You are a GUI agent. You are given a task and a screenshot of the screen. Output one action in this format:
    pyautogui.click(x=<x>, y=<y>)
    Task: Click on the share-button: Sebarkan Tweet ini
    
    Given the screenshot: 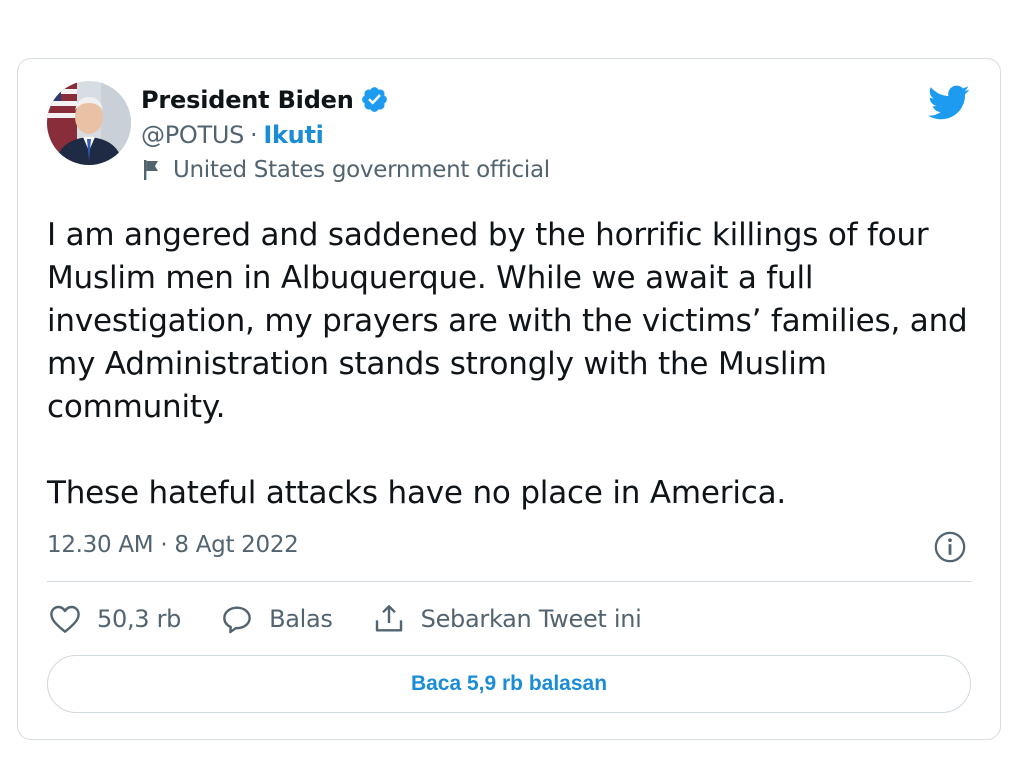 What is the action you would take?
    pyautogui.click(x=507, y=619)
    